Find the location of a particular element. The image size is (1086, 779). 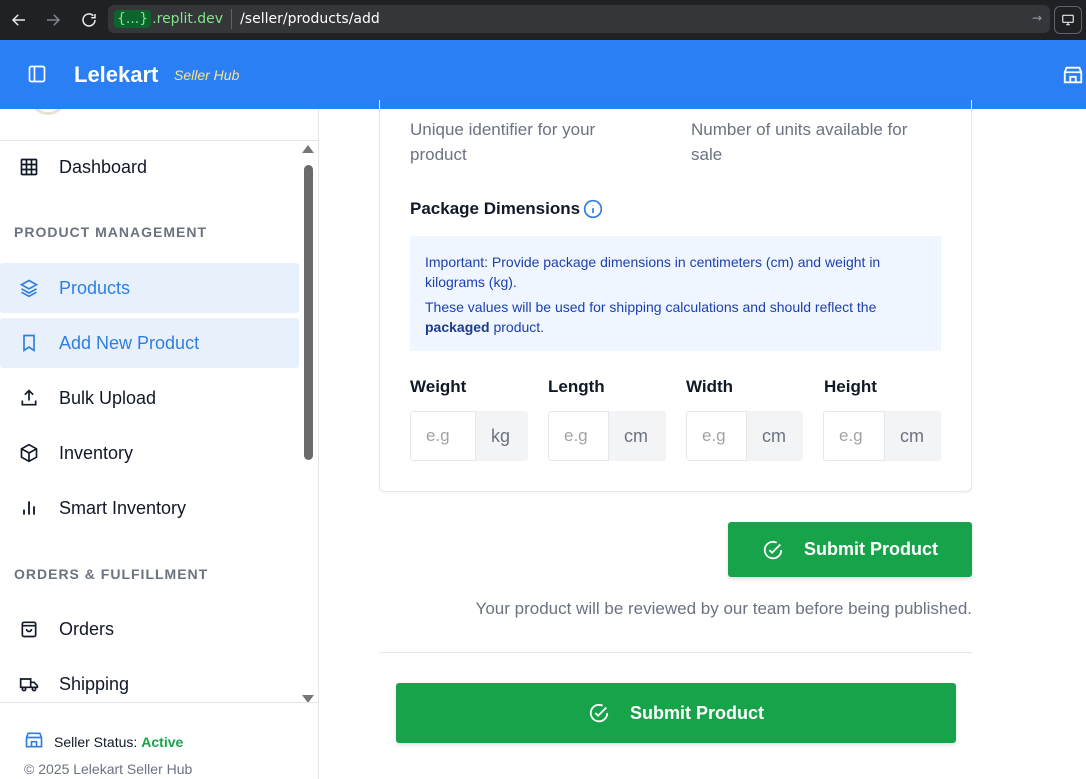

back-icon is located at coordinates (19, 20).